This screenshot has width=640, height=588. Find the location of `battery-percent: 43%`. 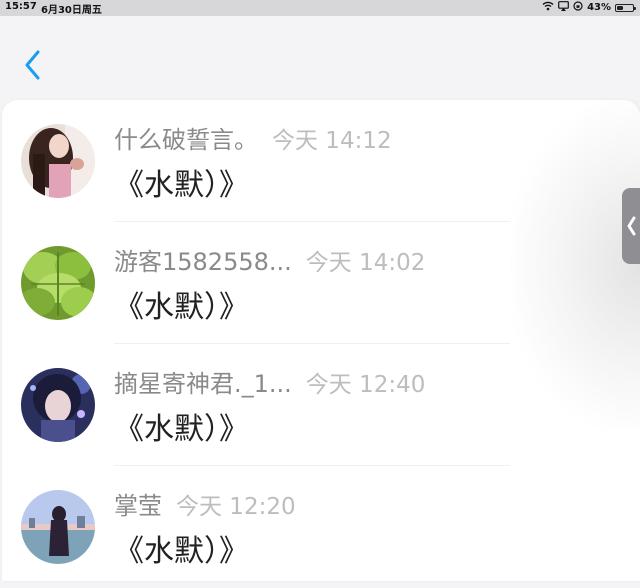

battery-percent: 43% is located at coordinates (599, 7).